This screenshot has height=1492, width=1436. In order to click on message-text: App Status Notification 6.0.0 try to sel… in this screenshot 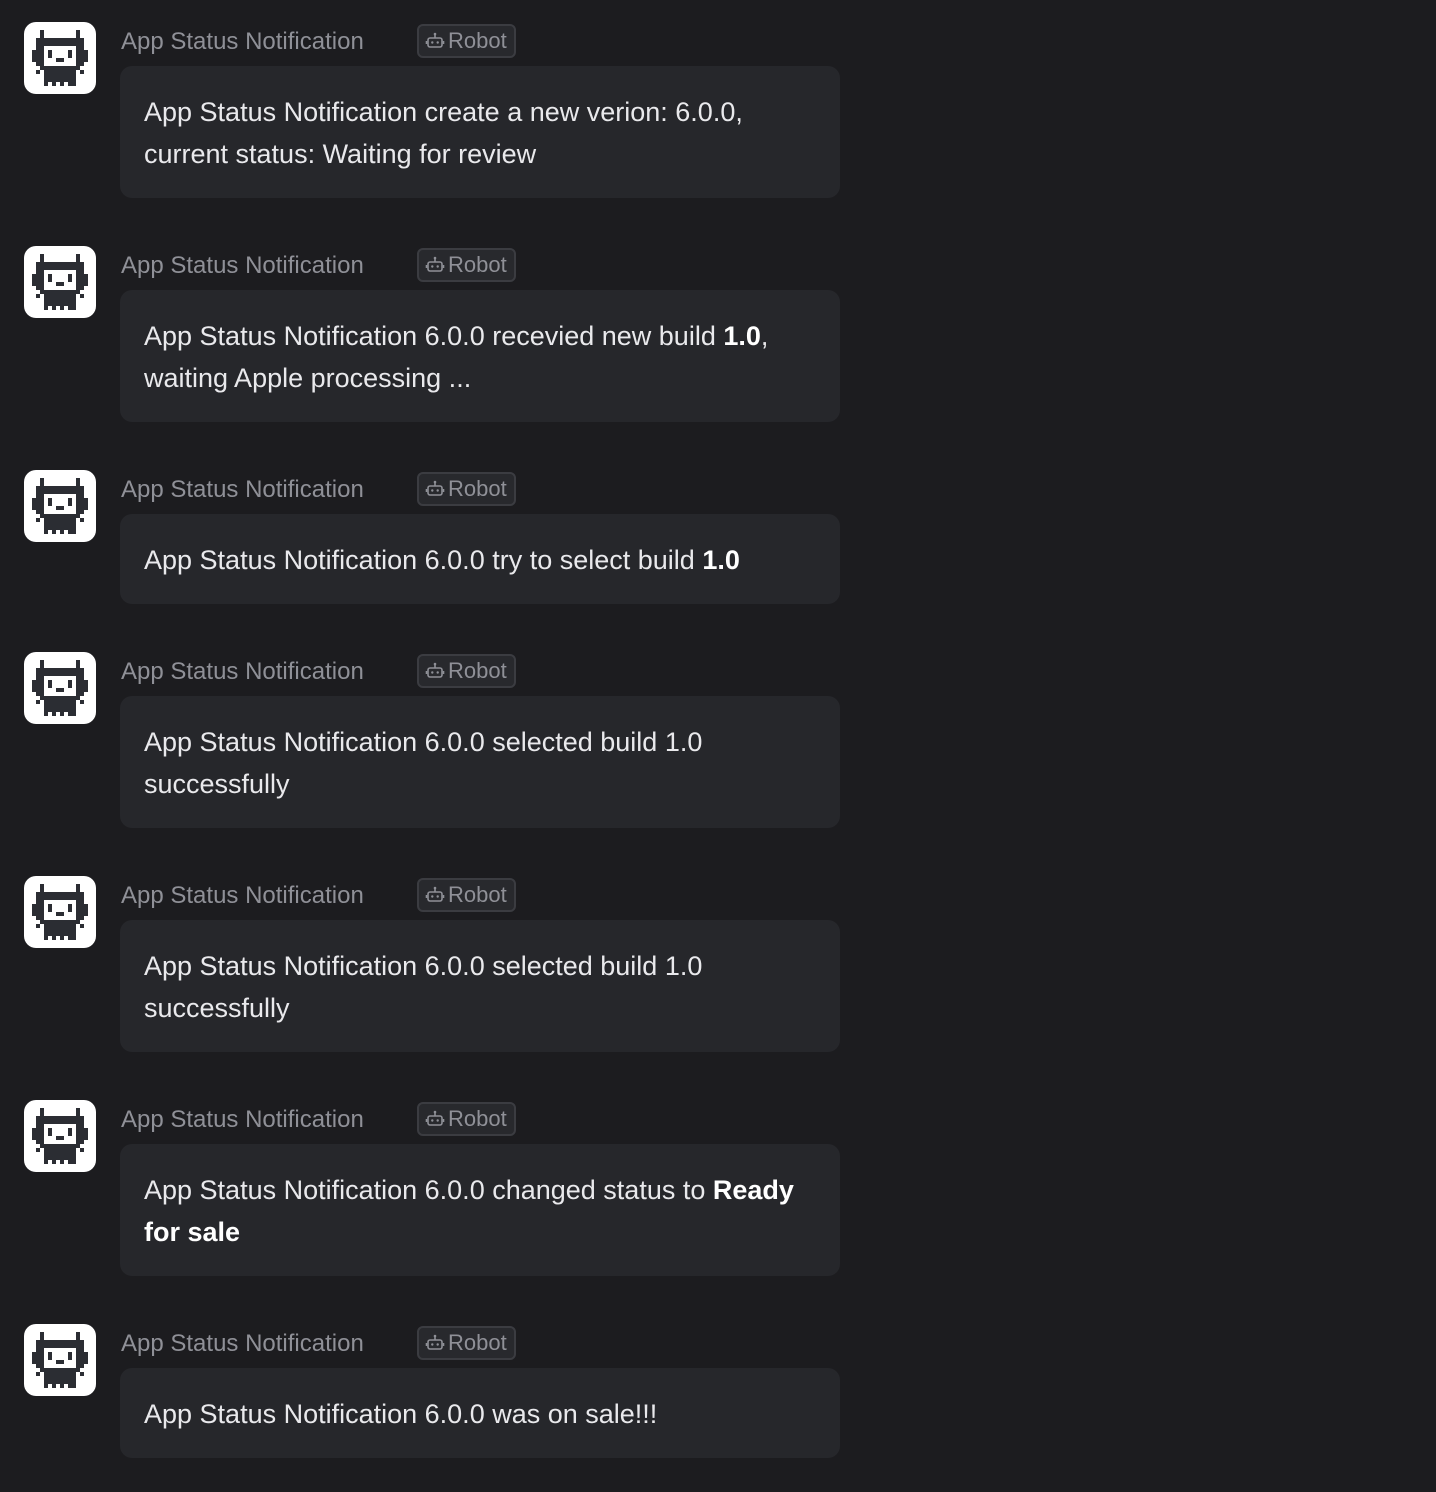, I will do `click(423, 560)`.